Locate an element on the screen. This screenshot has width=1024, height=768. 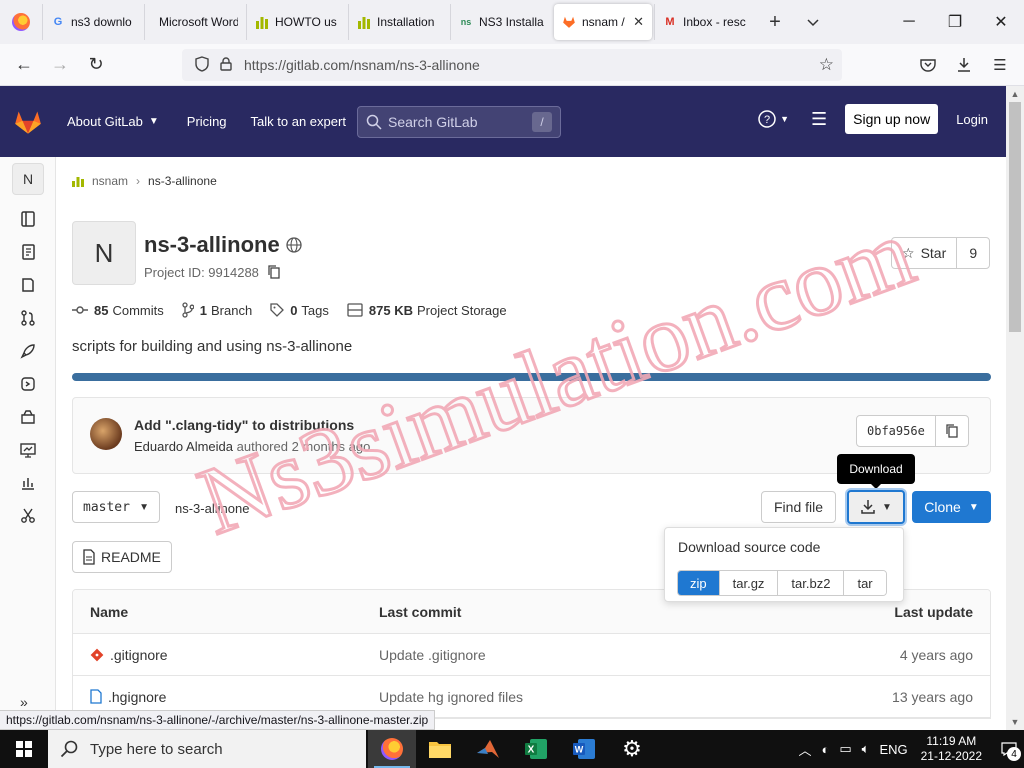
notification-center-button: 4 is located at coordinates (1009, 749).